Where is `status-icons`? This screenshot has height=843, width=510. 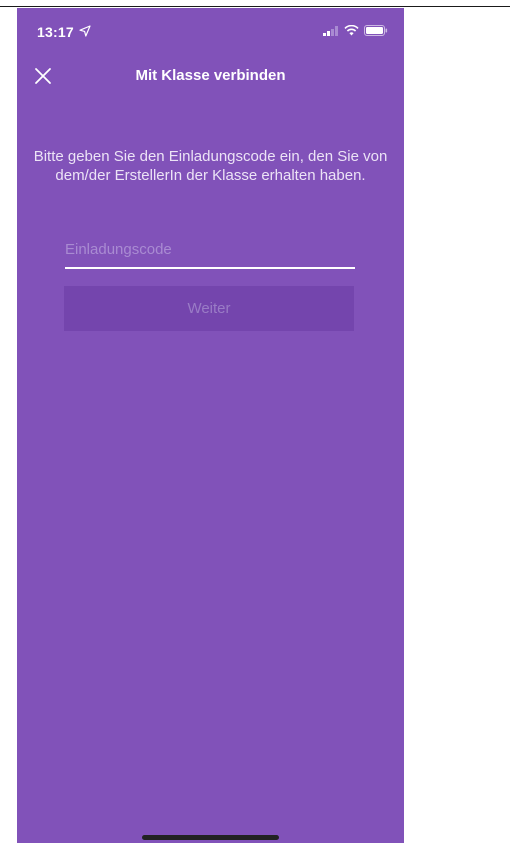
status-icons is located at coordinates (355, 30).